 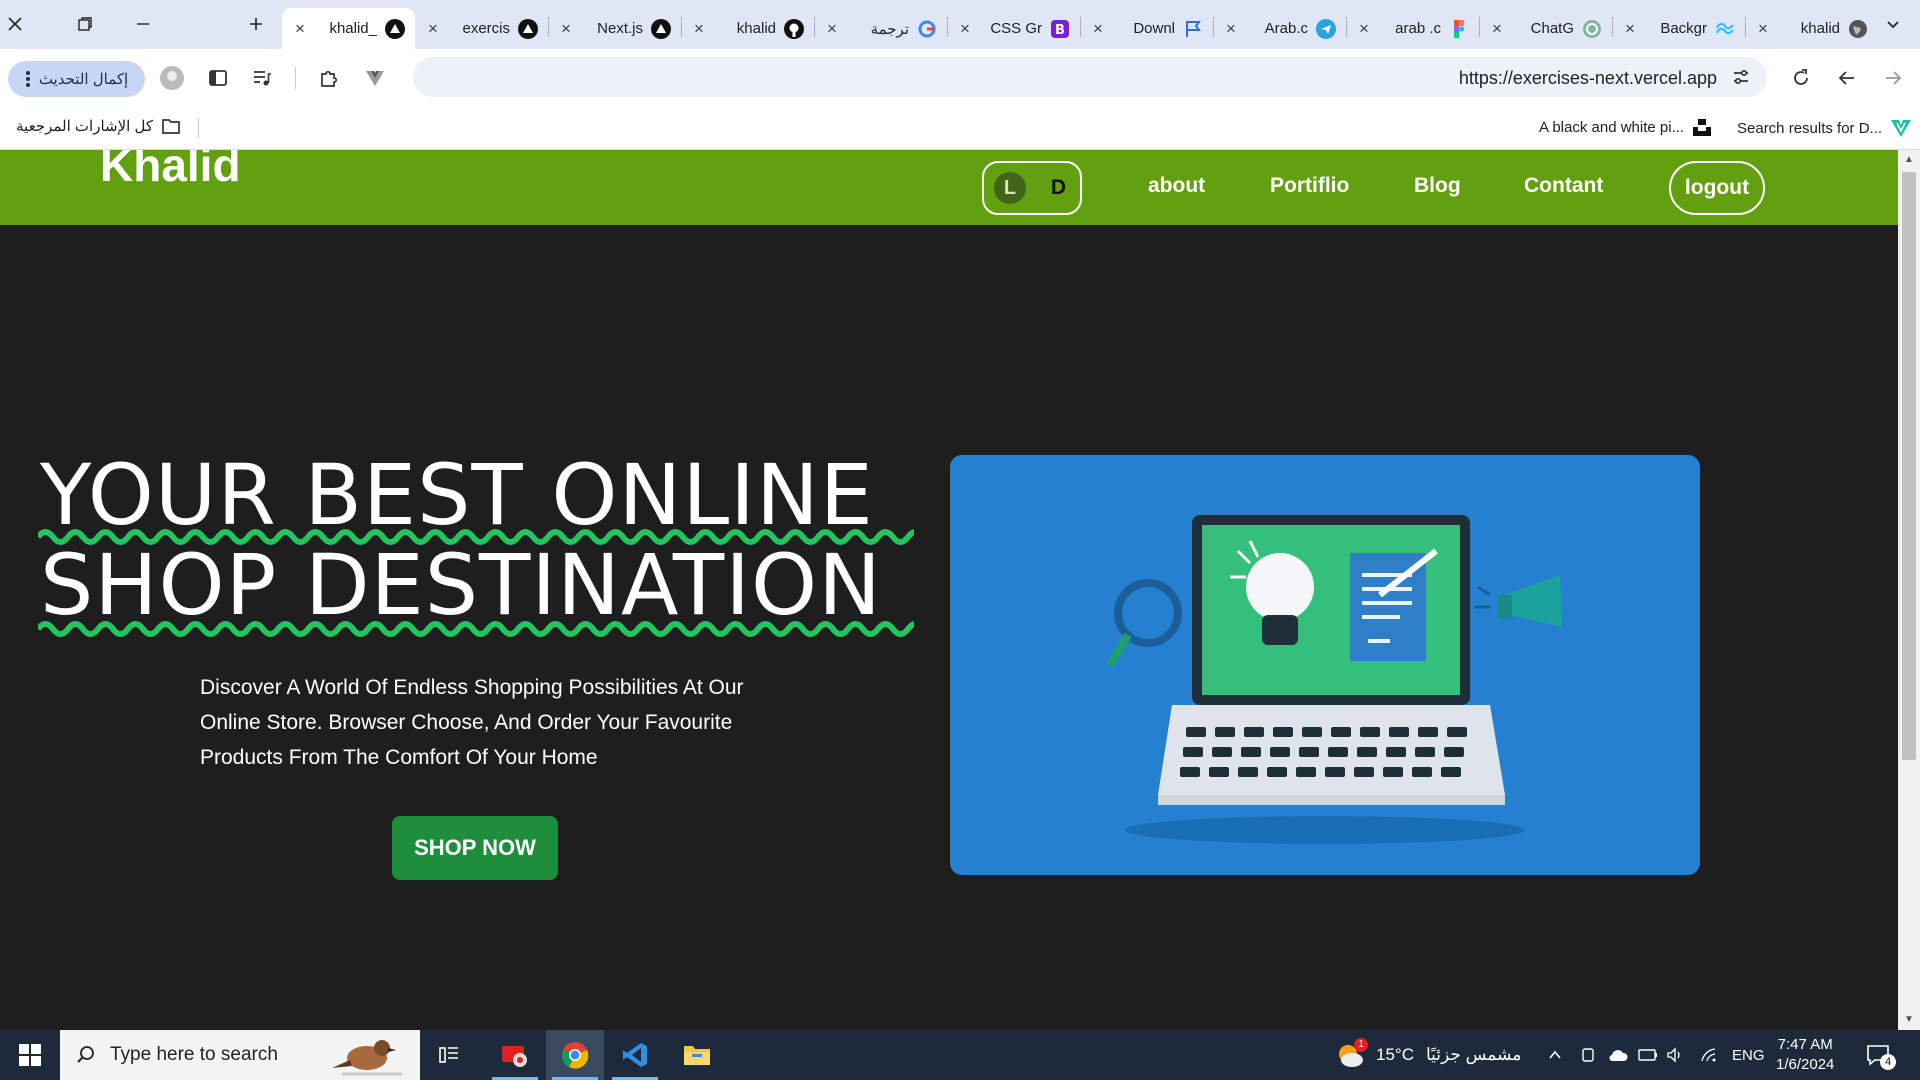 I want to click on search-icon, so click(x=86, y=1055).